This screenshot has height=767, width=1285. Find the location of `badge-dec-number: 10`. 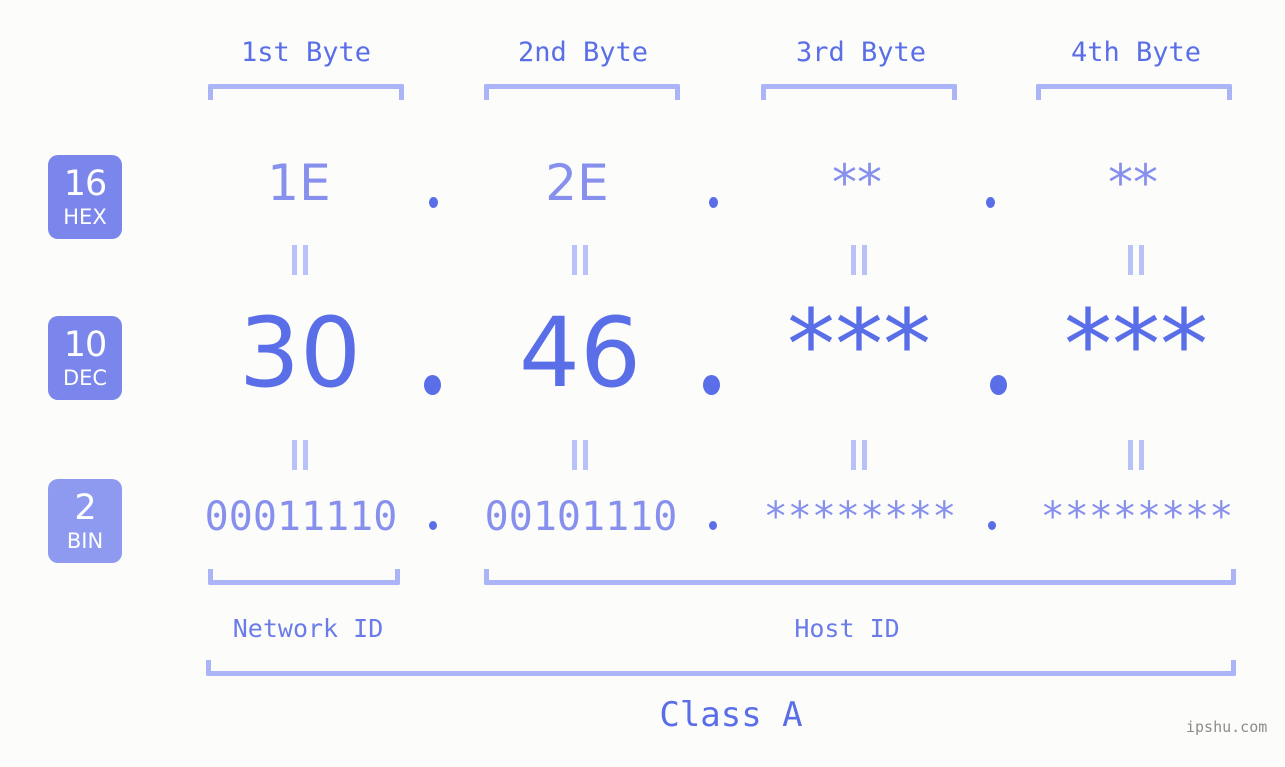

badge-dec-number: 10 is located at coordinates (85, 344).